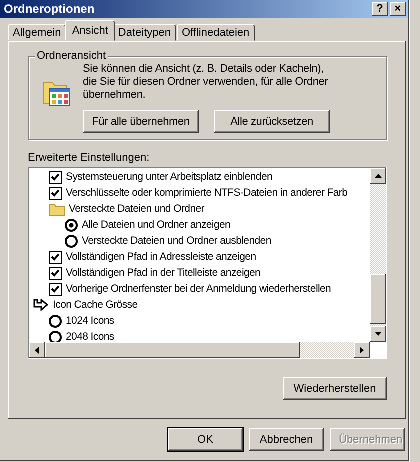  Describe the element at coordinates (90, 321) in the screenshot. I see `setting-label: 1024 Icons` at that location.